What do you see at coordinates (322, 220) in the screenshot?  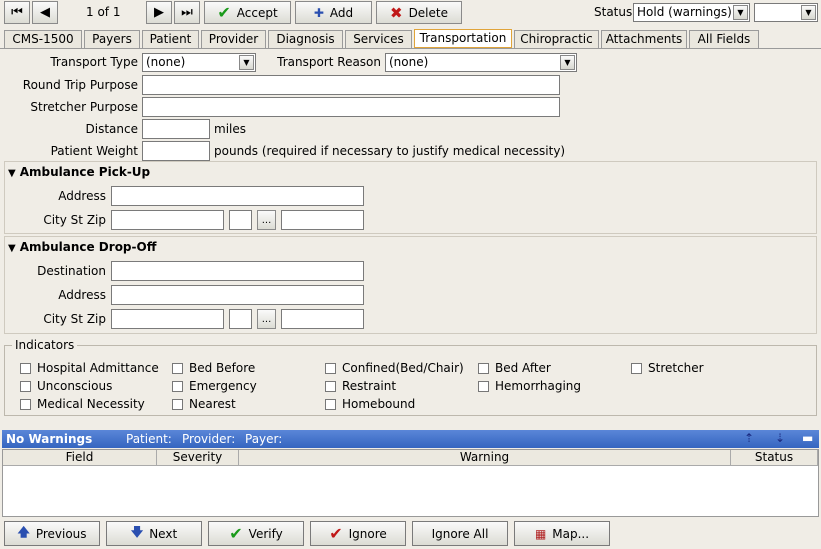 I see `pickup-zip-input` at bounding box center [322, 220].